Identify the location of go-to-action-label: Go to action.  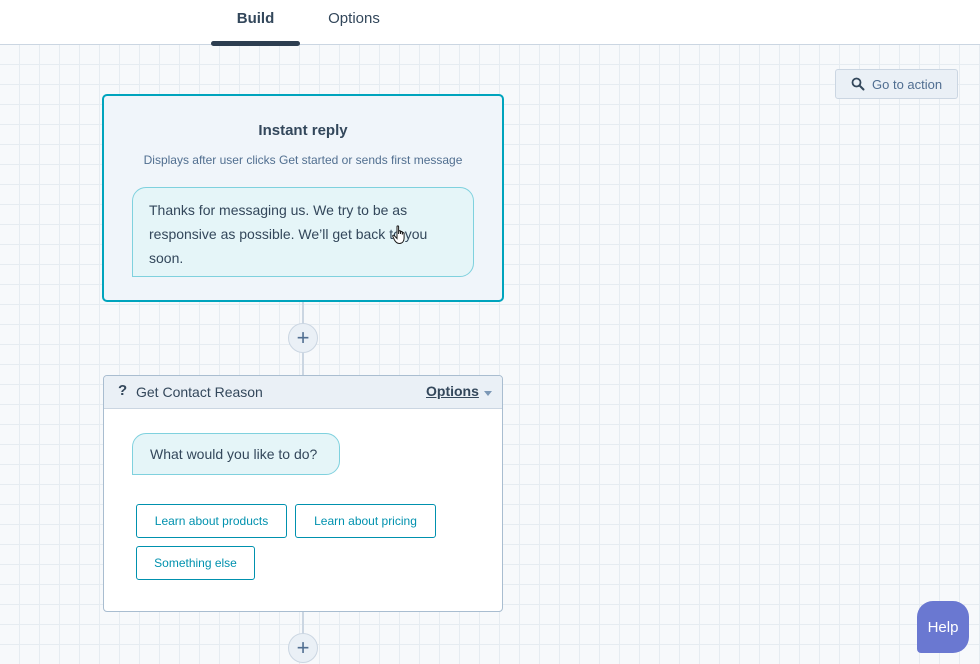
(907, 84).